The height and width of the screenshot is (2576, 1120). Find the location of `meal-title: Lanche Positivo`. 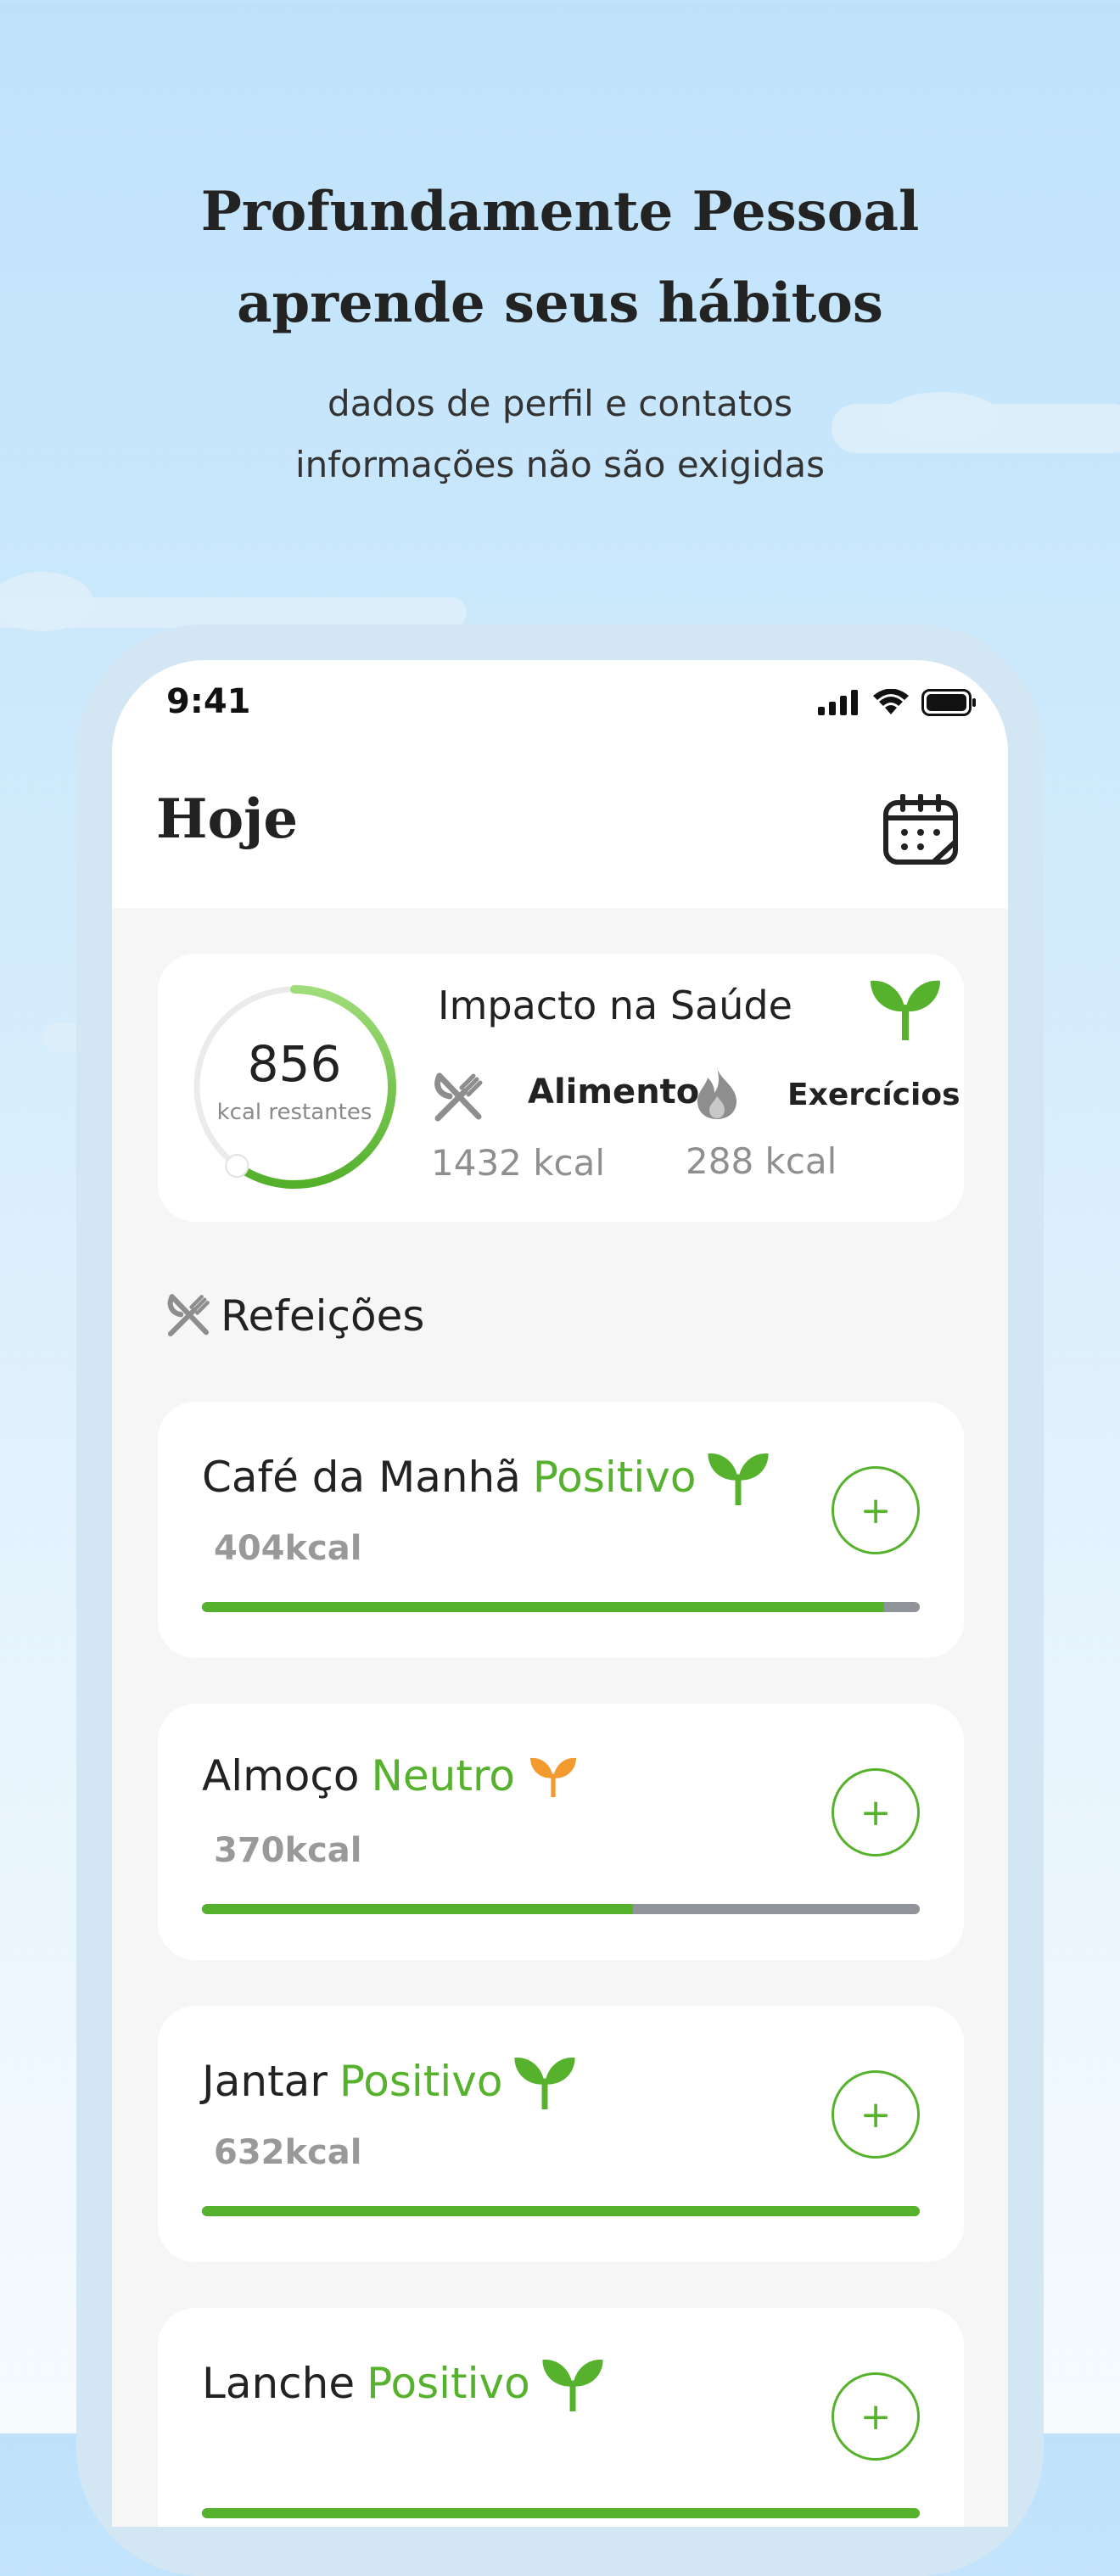

meal-title: Lanche Positivo is located at coordinates (403, 2383).